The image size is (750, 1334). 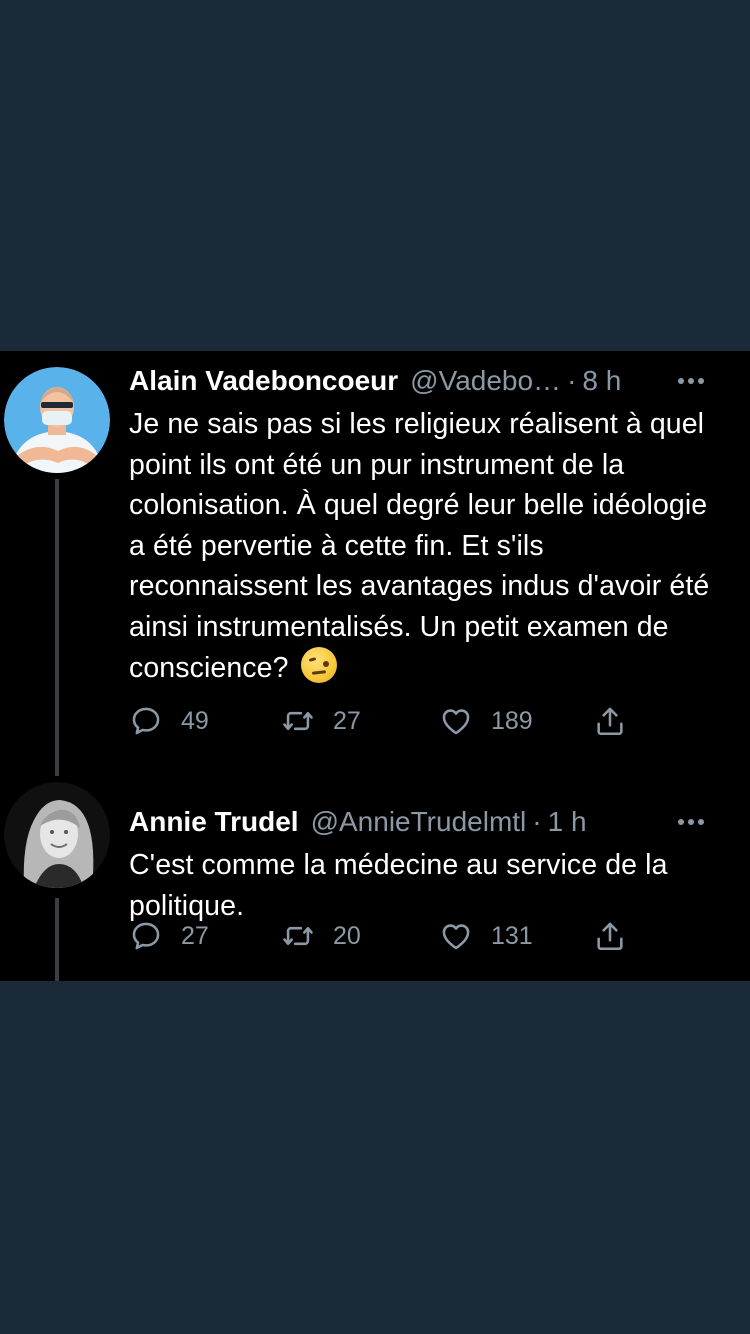 I want to click on timestamp: 1 h, so click(x=567, y=822).